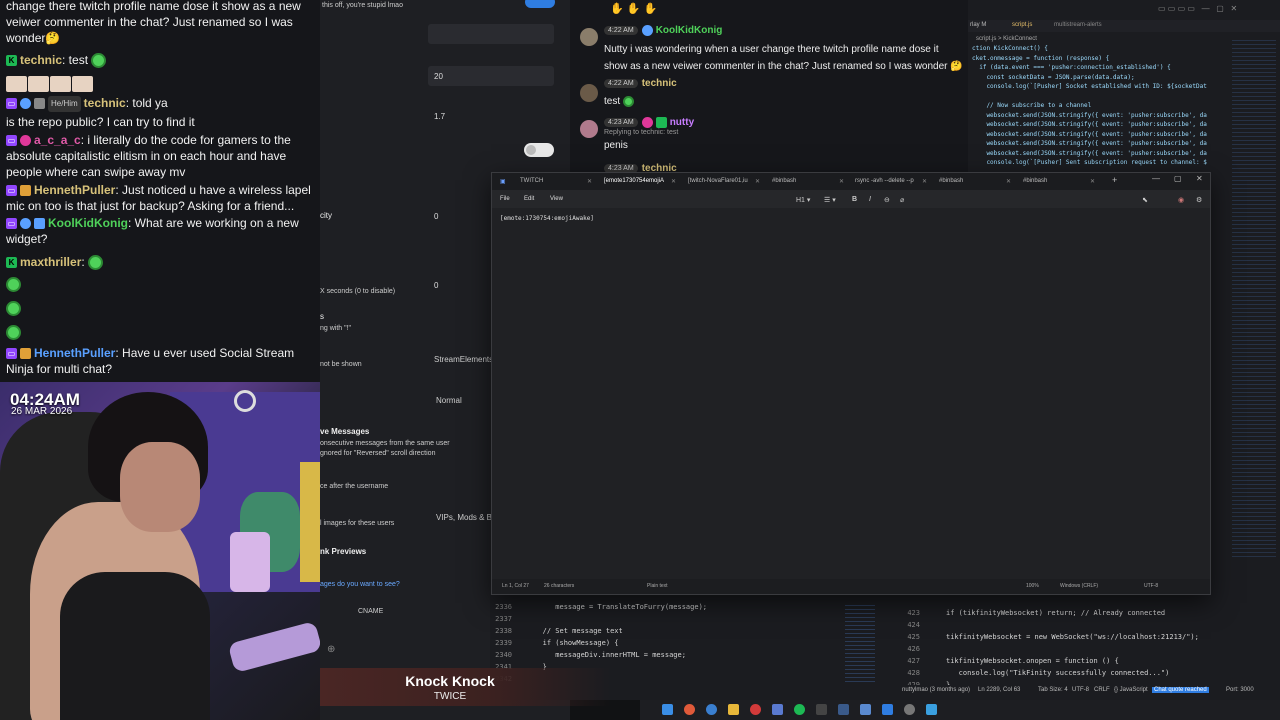 This screenshot has height=720, width=1280. I want to click on close-window-icon: ✕, so click(1199, 178).